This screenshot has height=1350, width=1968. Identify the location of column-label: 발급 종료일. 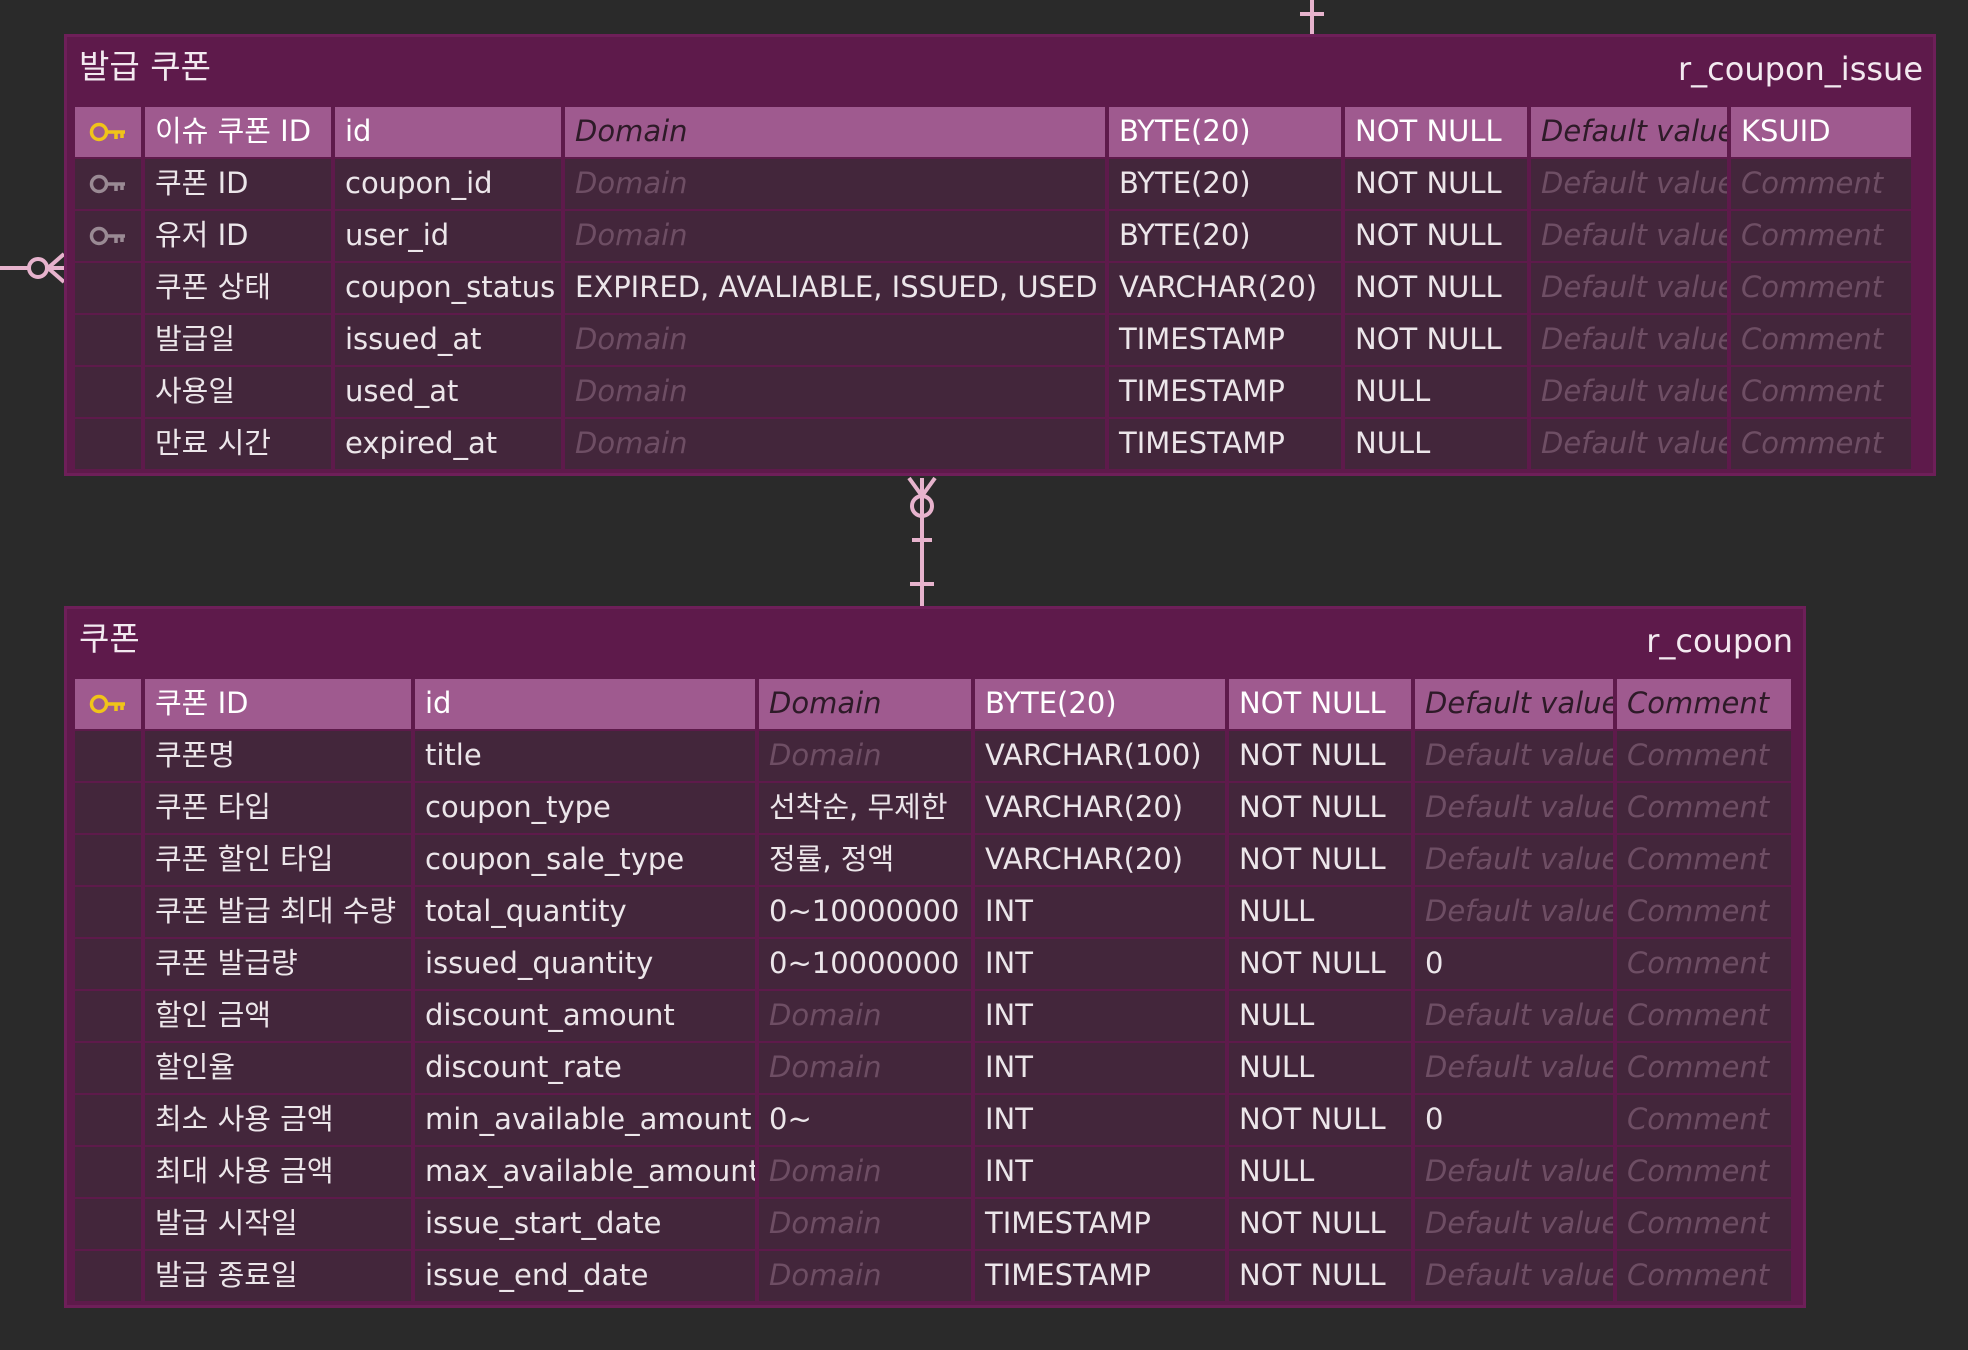
(278, 1276).